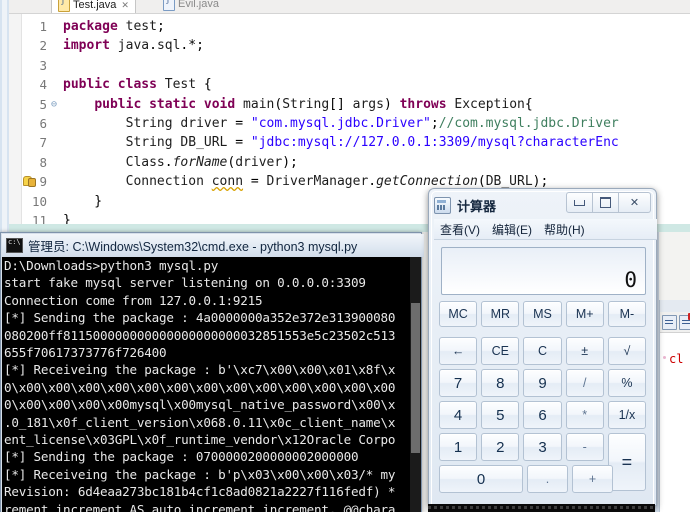 This screenshot has width=690, height=512. Describe the element at coordinates (355, 45) in the screenshot. I see `code-line: 2 import java.sql.*;` at that location.